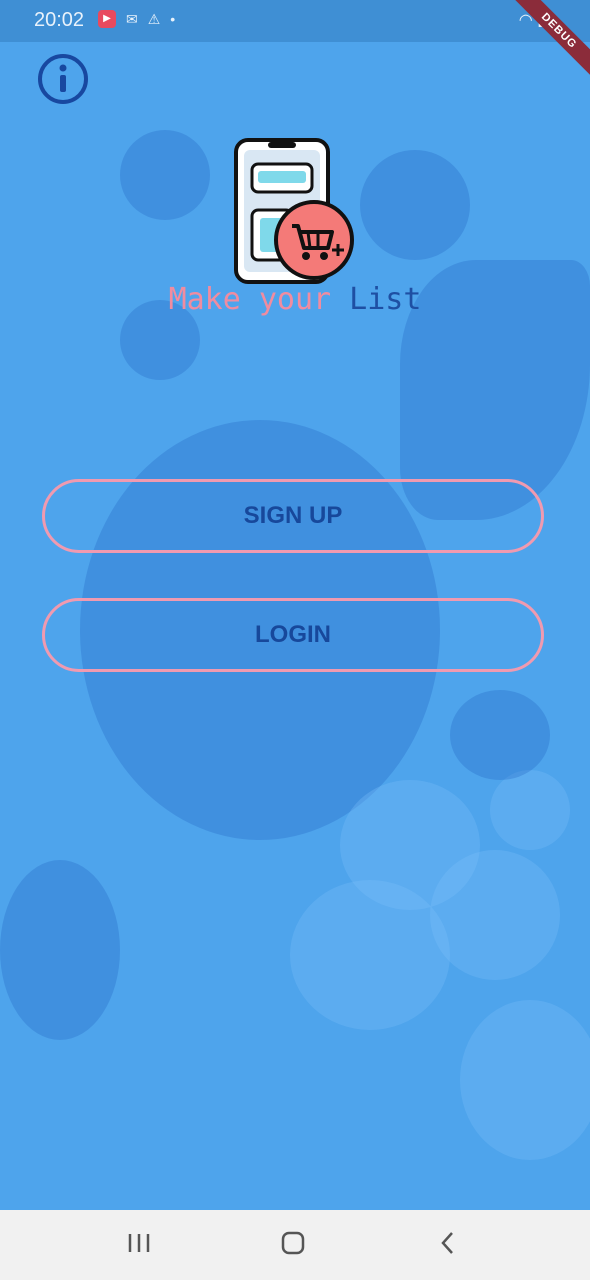 This screenshot has height=1280, width=590. Describe the element at coordinates (295, 42) in the screenshot. I see `status-bar: 20:02 ▶ ✉ ⚠ • ◠ ▮ DEBUG` at that location.